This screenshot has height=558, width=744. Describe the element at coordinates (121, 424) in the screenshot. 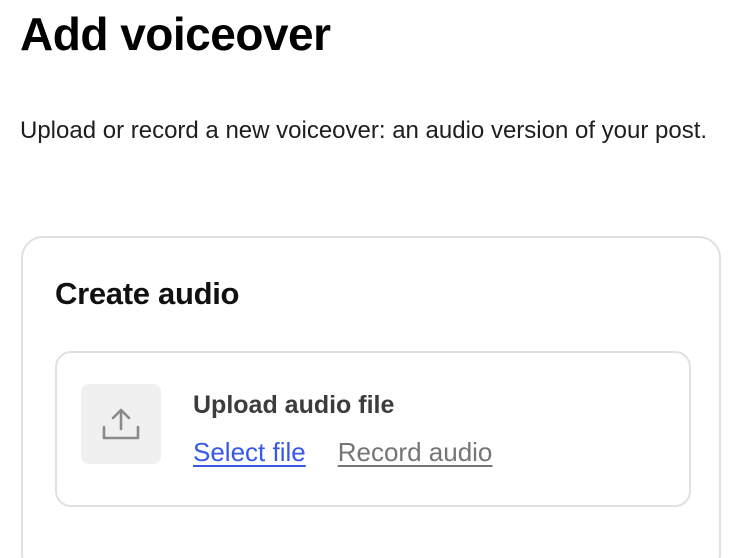

I see `upload-icon` at that location.